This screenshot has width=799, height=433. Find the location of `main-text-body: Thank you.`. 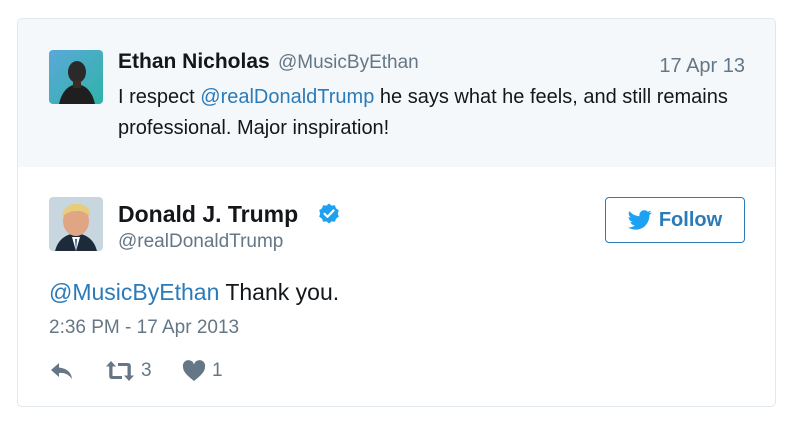

main-text-body: Thank you. is located at coordinates (279, 292).